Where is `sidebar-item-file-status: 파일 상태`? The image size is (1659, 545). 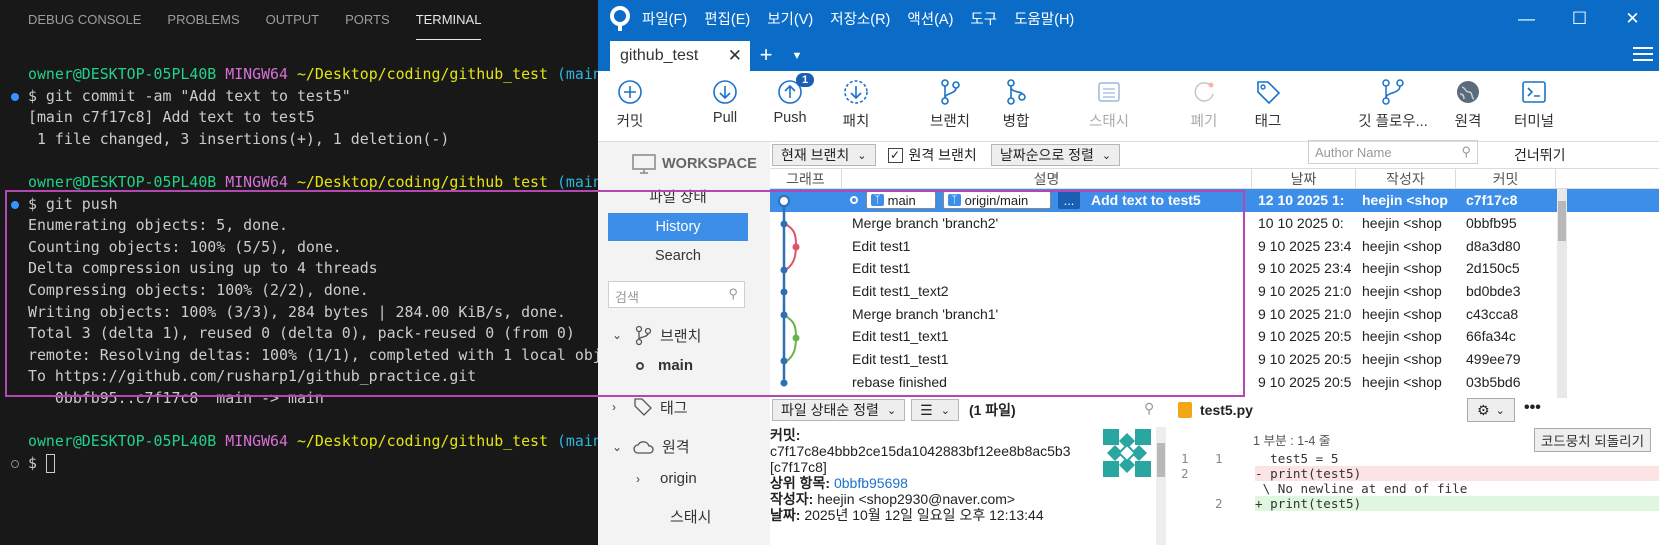 sidebar-item-file-status: 파일 상태 is located at coordinates (678, 198).